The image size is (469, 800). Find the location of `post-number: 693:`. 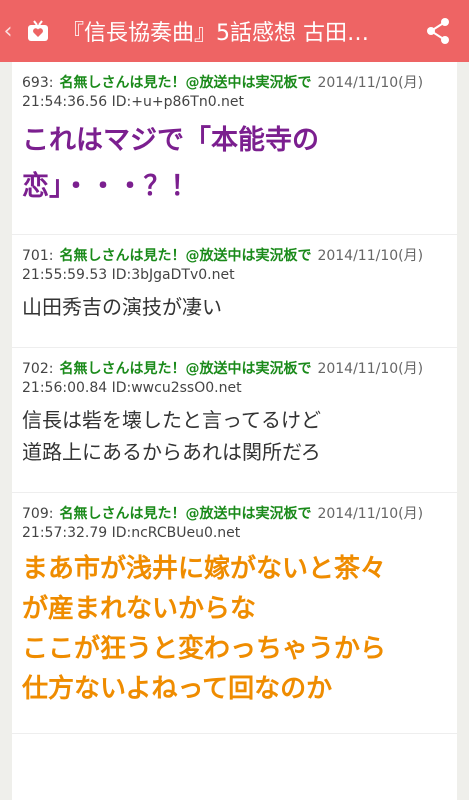

post-number: 693: is located at coordinates (38, 83).